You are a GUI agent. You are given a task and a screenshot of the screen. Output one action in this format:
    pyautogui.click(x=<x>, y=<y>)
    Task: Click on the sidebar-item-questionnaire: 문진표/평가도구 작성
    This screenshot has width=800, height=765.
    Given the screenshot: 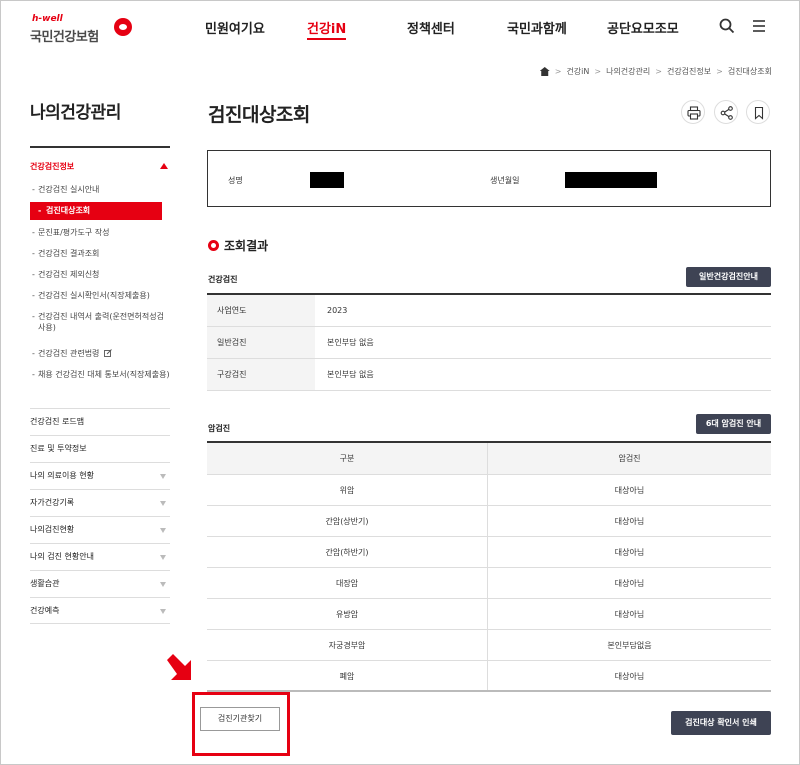 What is the action you would take?
    pyautogui.click(x=101, y=232)
    